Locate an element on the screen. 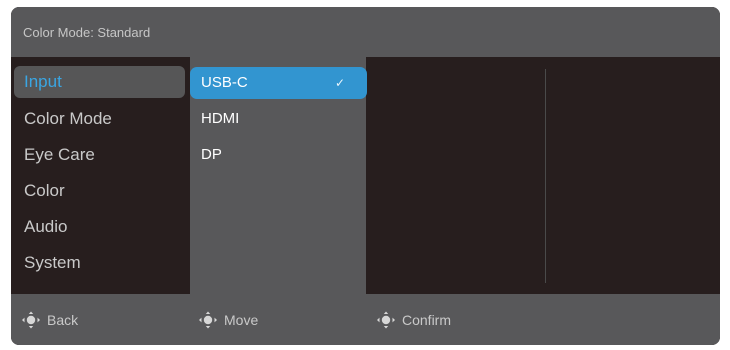  header-bar: Color Mode: Standard is located at coordinates (365, 32).